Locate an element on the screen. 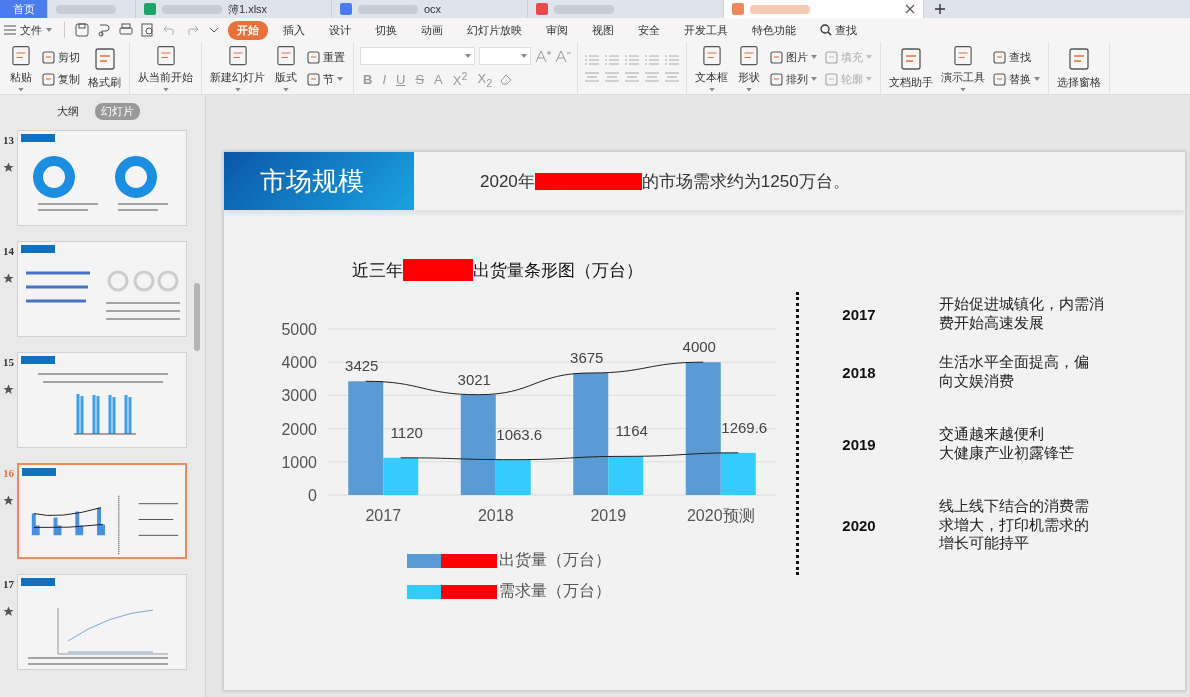 Image resolution: width=1190 pixels, height=697 pixels. axis-label: 5000 is located at coordinates (299, 329).